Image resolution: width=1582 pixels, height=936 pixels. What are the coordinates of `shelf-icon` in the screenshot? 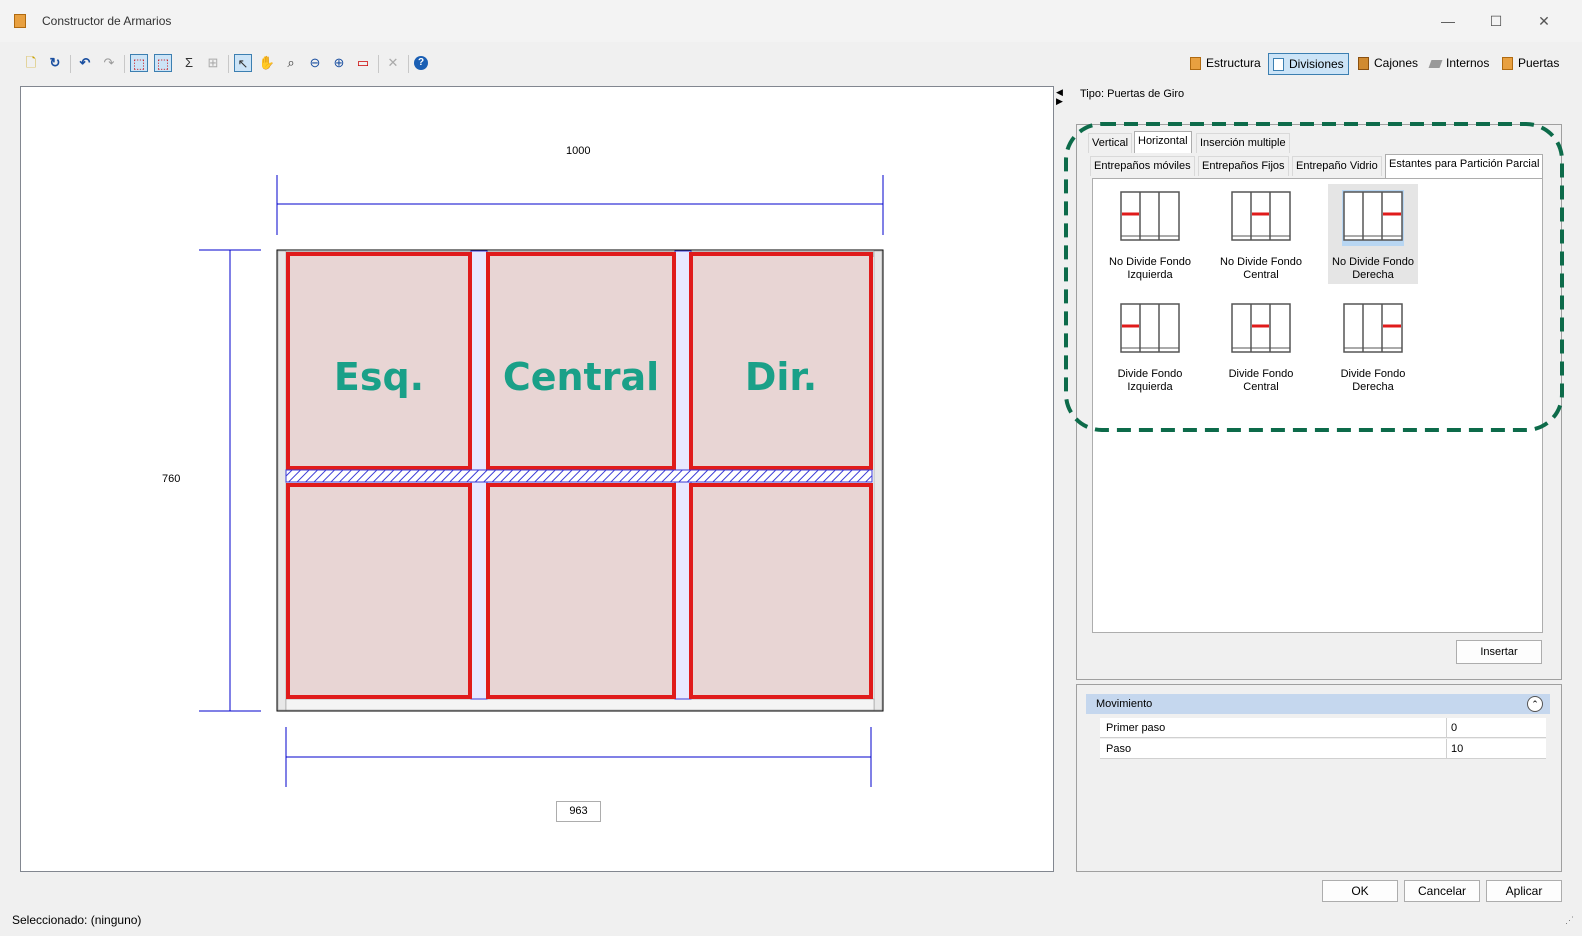 It's located at (1435, 64).